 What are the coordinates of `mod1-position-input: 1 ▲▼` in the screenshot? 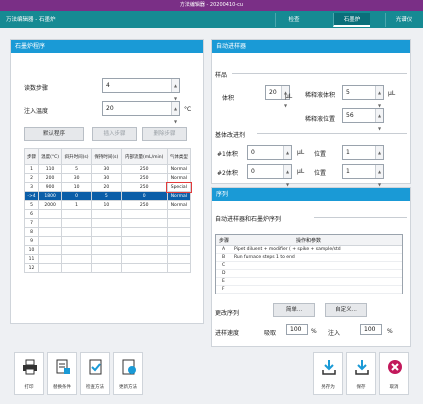 It's located at (363, 156).